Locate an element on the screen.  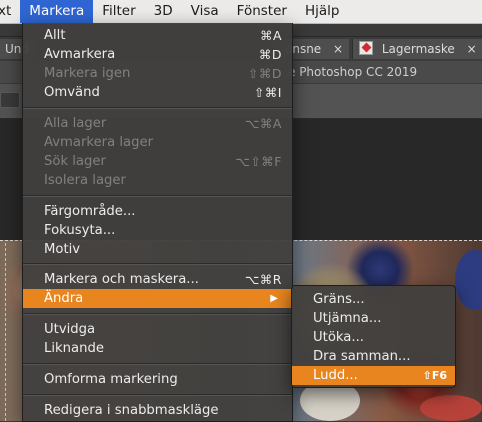
menu-bar: xt Markera Filter 3D Visa Fönster Hjälp is located at coordinates (241, 12).